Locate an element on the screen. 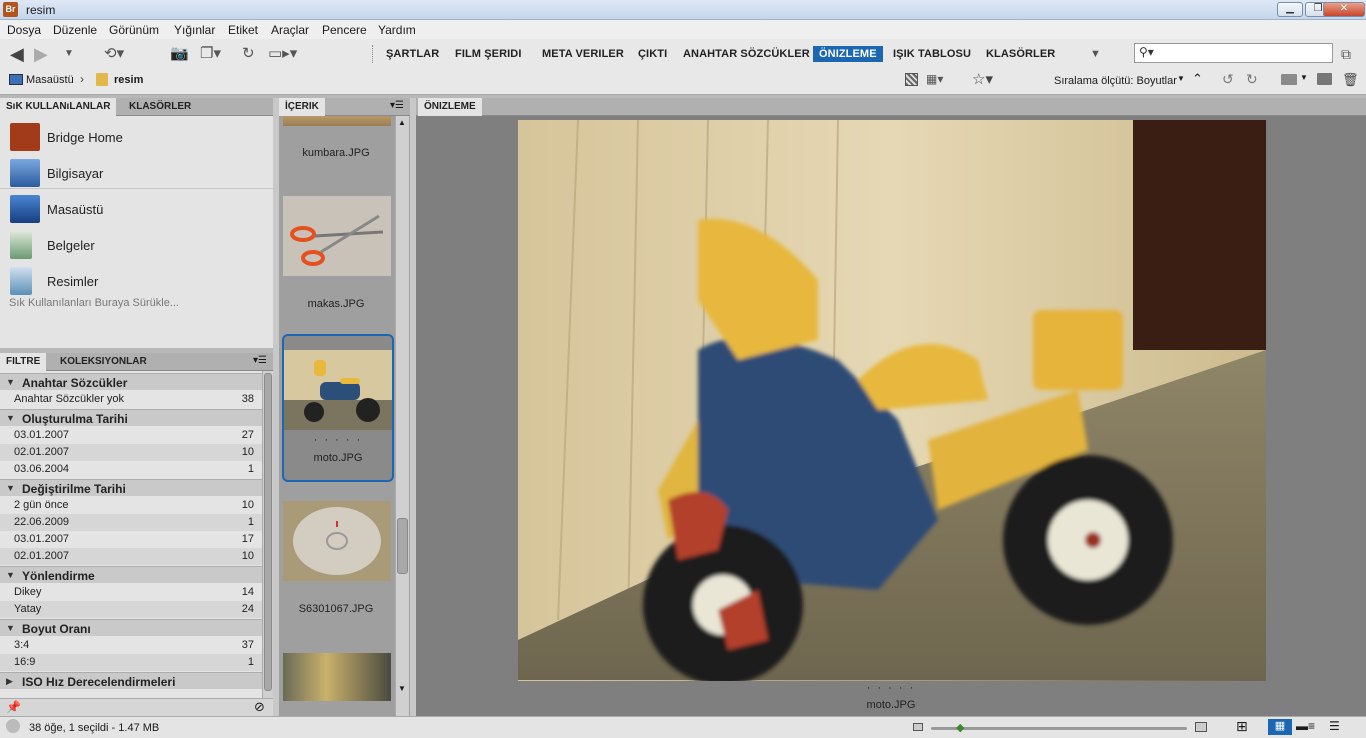 Image resolution: width=1366 pixels, height=738 pixels. filter-scroll-thumb is located at coordinates (268, 532).